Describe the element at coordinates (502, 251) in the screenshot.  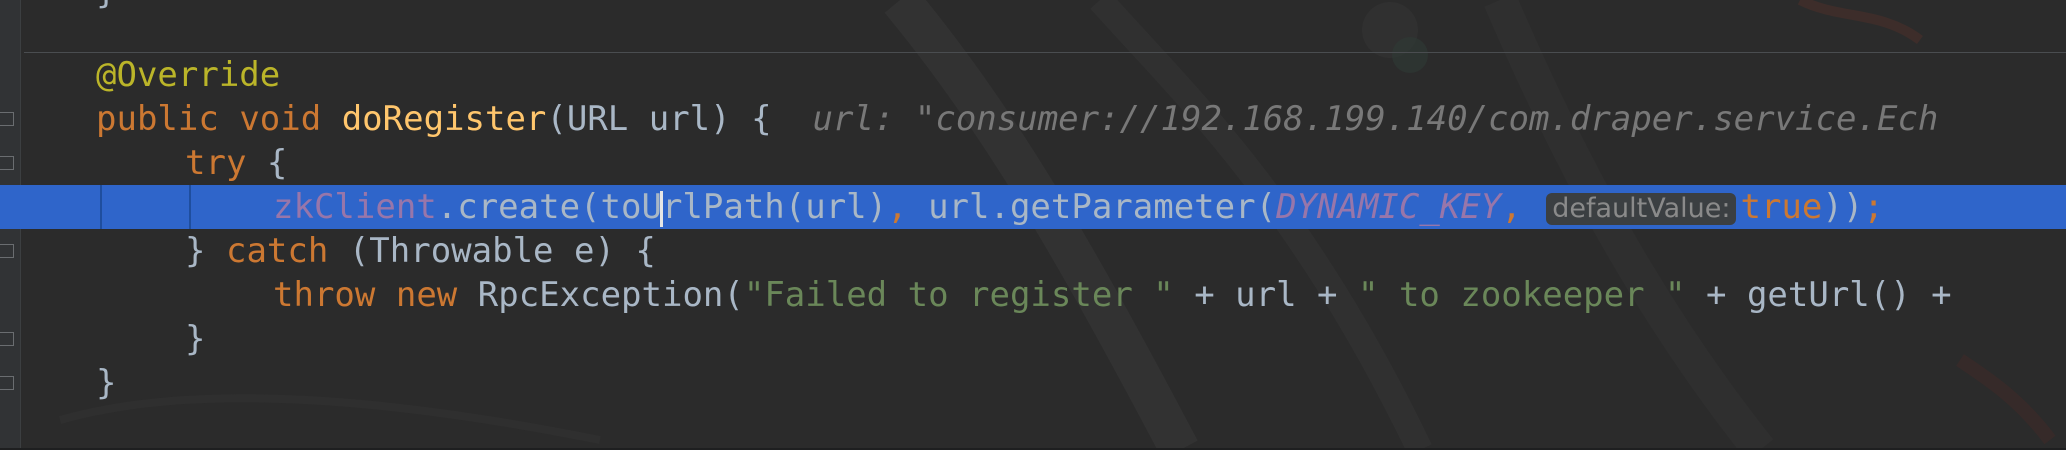
I see `catch-clause: (Throwable e) {` at that location.